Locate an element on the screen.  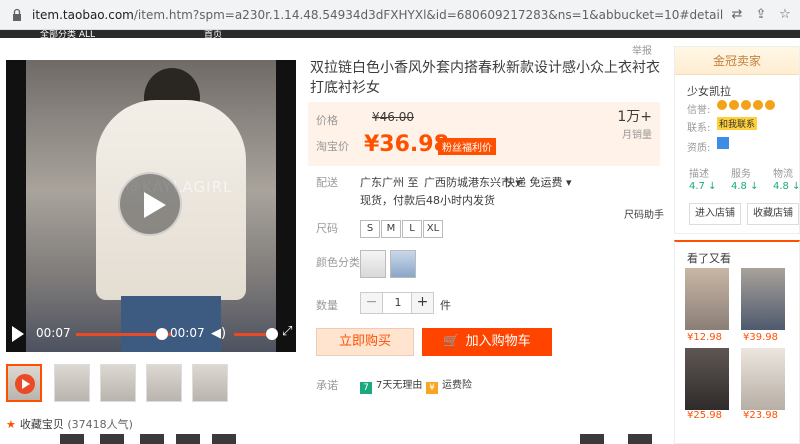
collect-shop-button: 收藏店铺 is located at coordinates (773, 214).